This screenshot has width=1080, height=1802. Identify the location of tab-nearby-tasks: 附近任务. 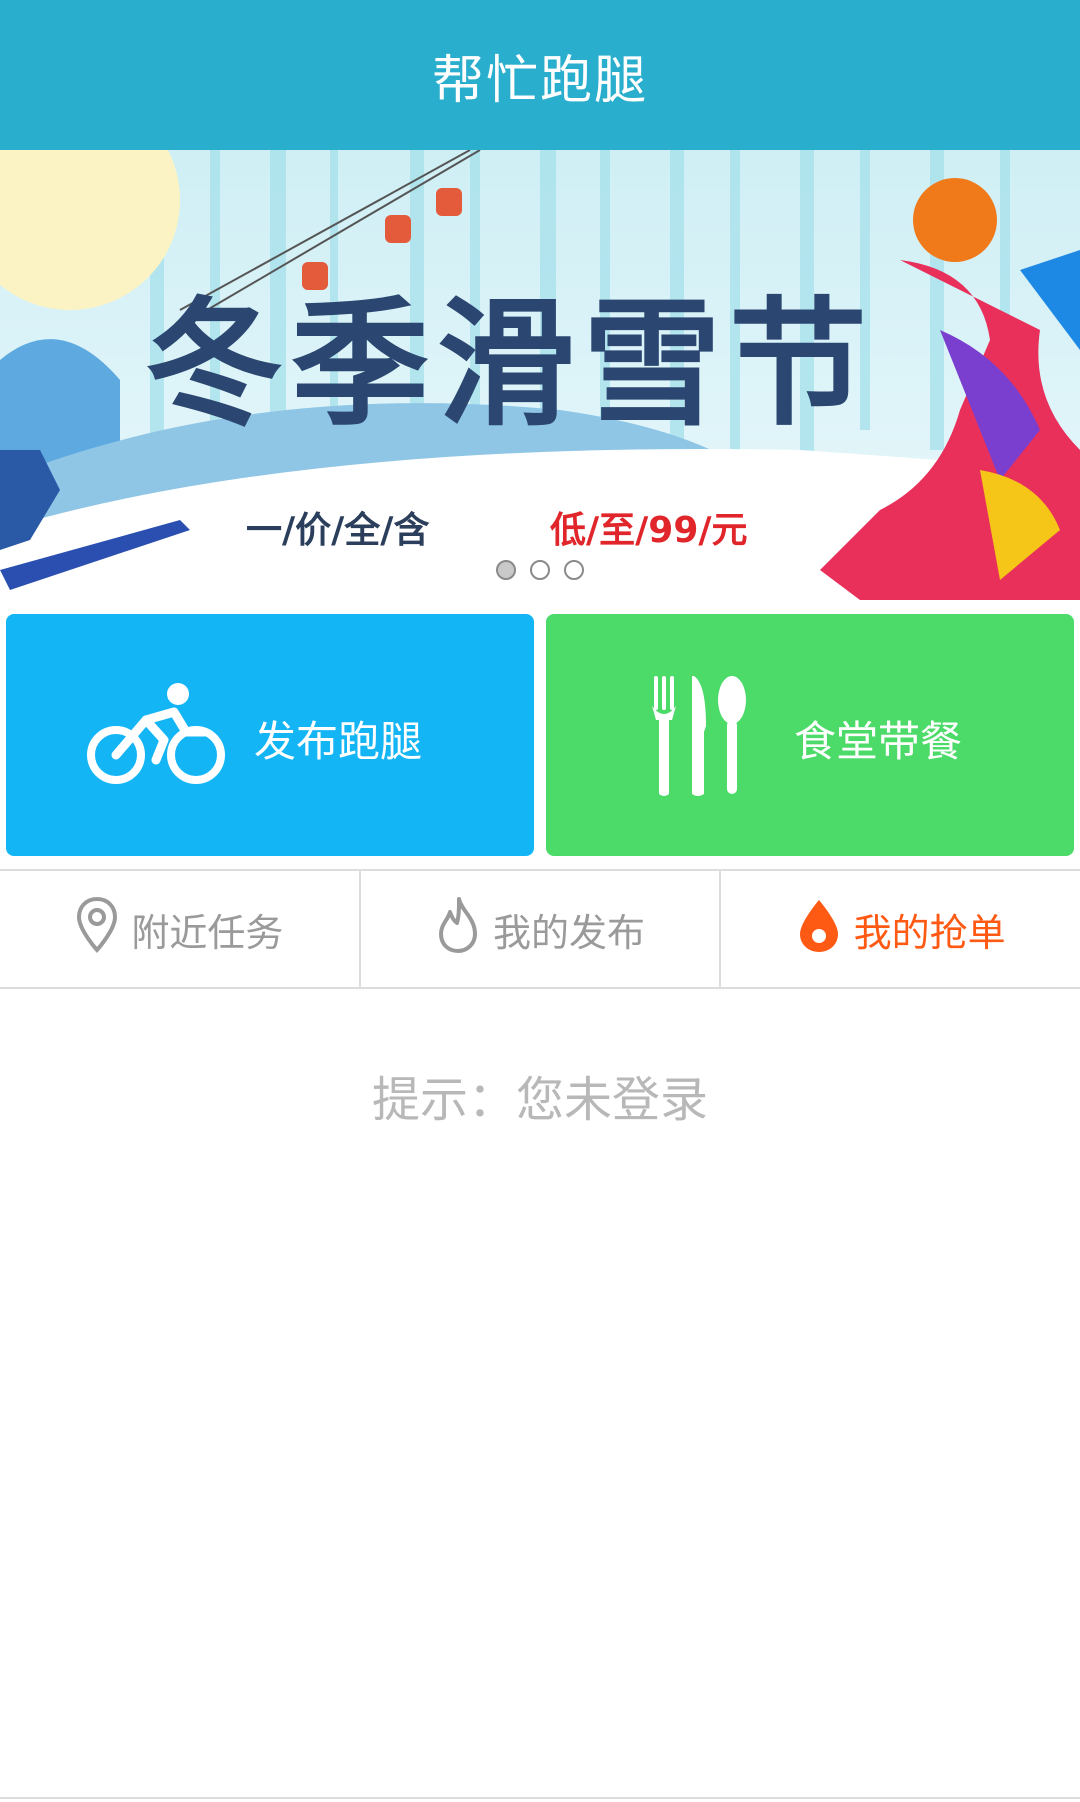
(179, 929).